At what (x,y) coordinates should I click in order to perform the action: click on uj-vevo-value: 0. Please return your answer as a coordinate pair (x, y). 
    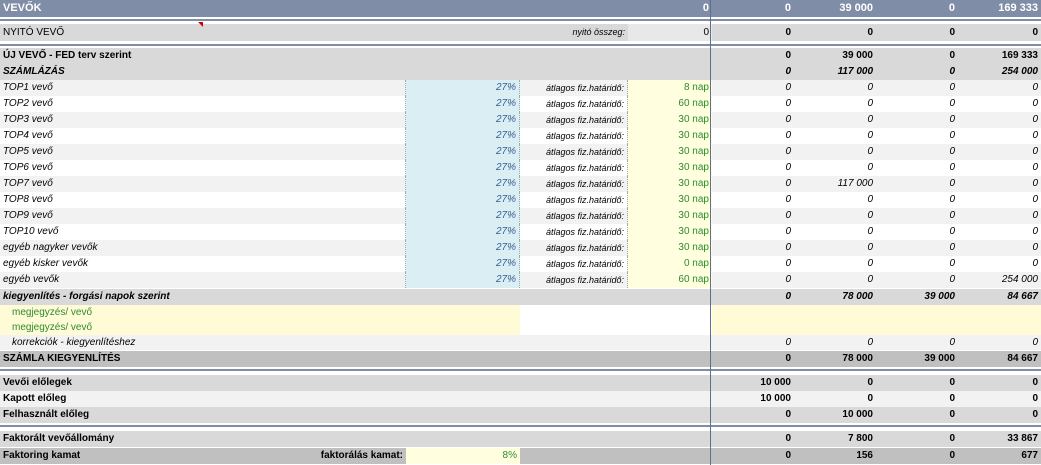
    Looking at the image, I should click on (917, 56).